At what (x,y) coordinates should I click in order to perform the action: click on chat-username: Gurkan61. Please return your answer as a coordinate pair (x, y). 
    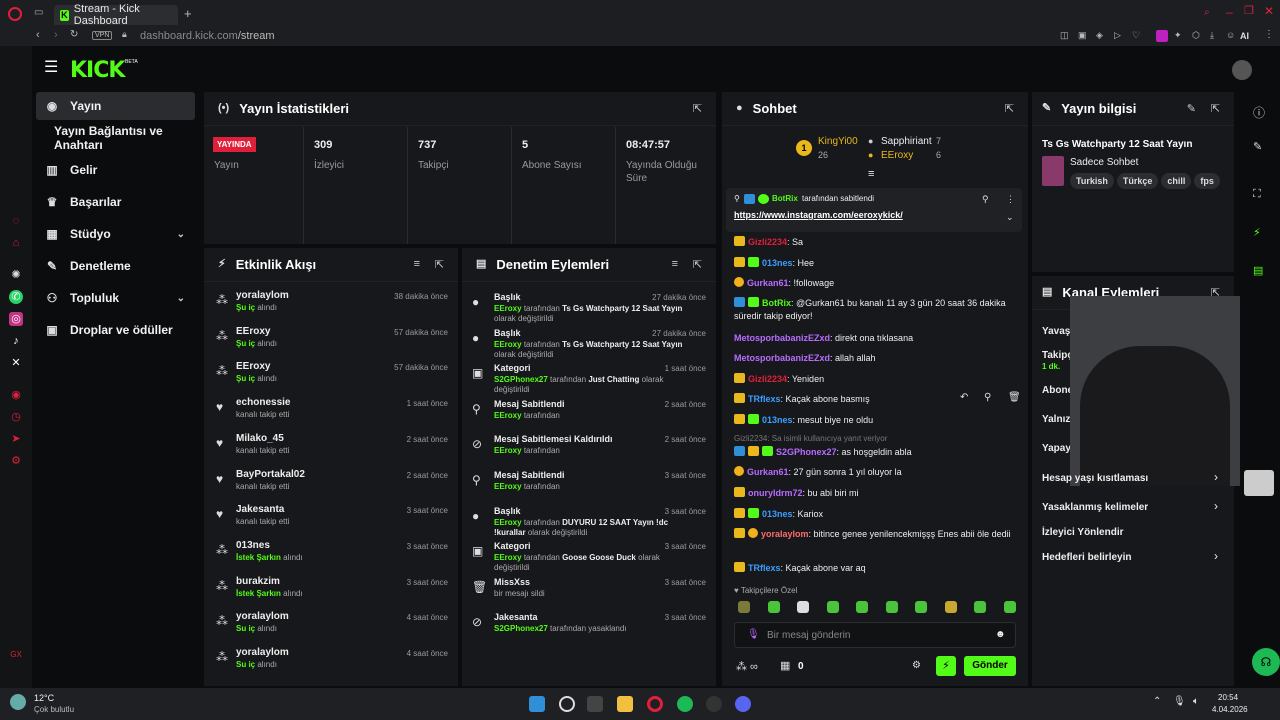
    Looking at the image, I should click on (768, 283).